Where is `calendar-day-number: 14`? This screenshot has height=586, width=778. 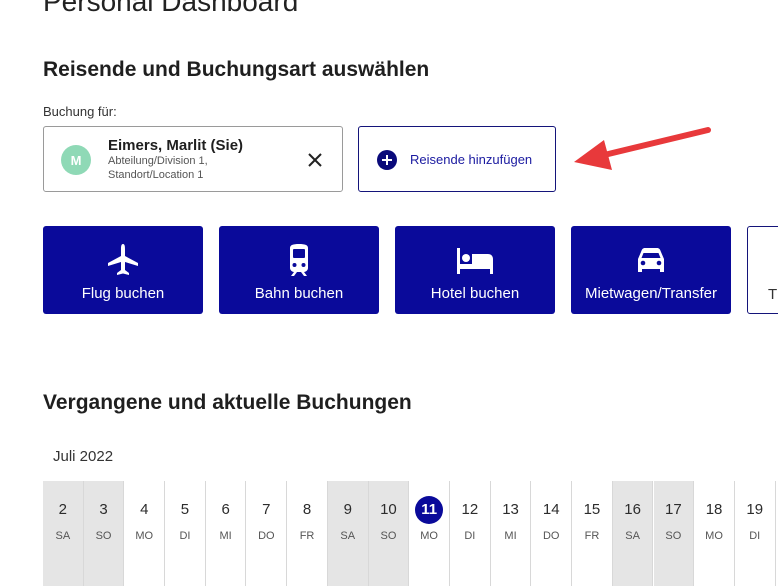 calendar-day-number: 14 is located at coordinates (551, 509).